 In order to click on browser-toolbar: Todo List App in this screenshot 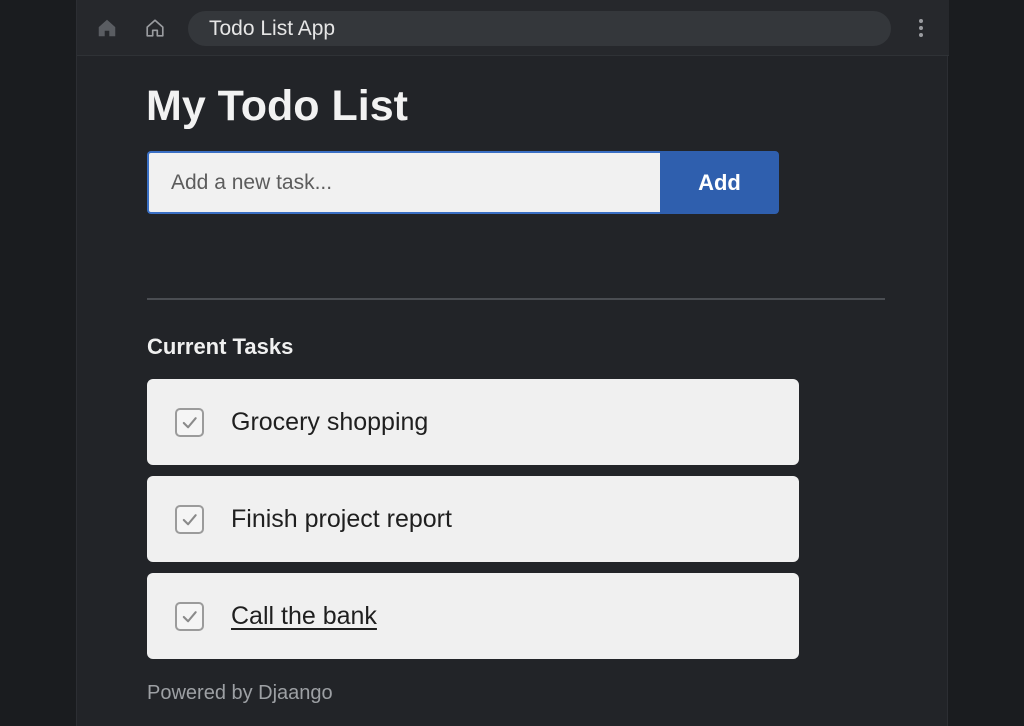, I will do `click(513, 28)`.